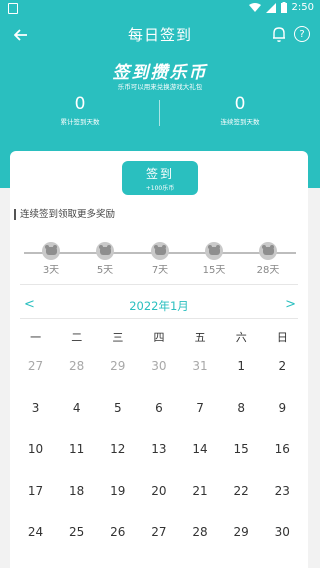  I want to click on calendar-day: 2, so click(282, 378).